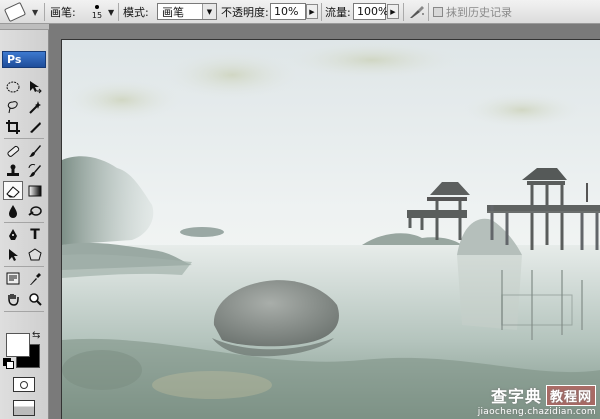 This screenshot has width=600, height=419. I want to click on erase-to-history-checkbox, so click(438, 12).